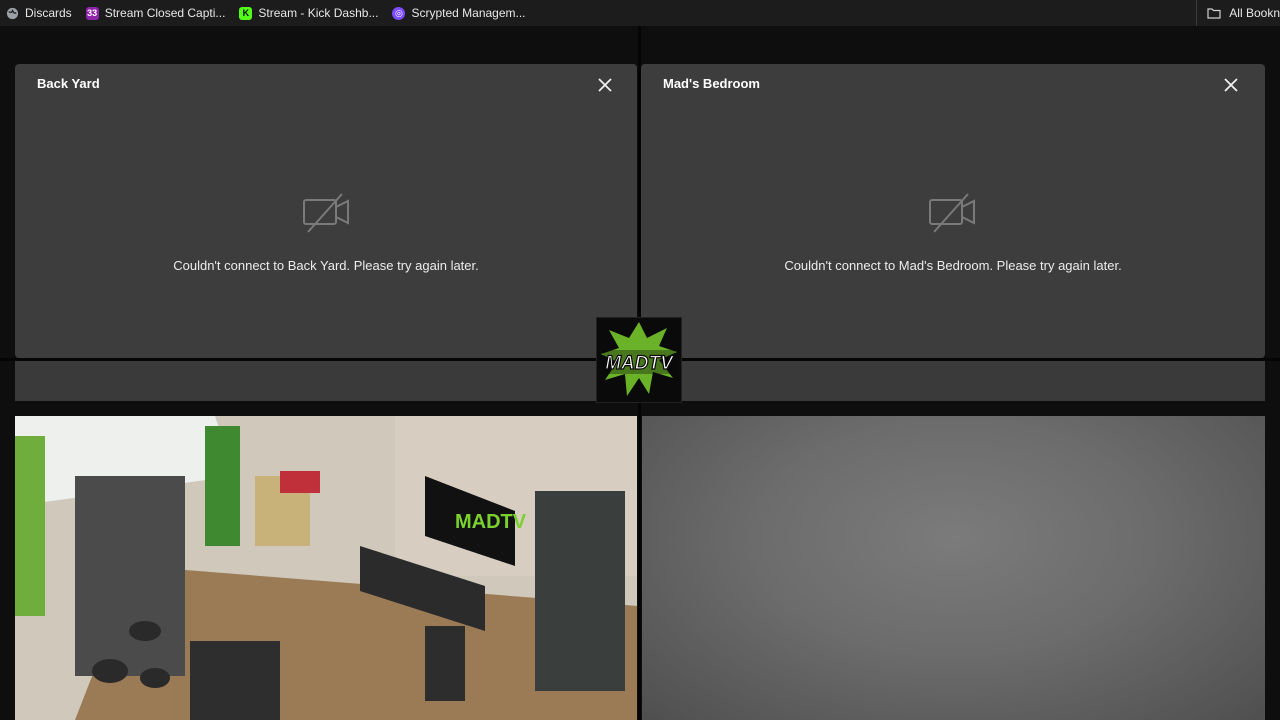 The image size is (1280, 720). I want to click on madtv-logo: MADTV, so click(639, 360).